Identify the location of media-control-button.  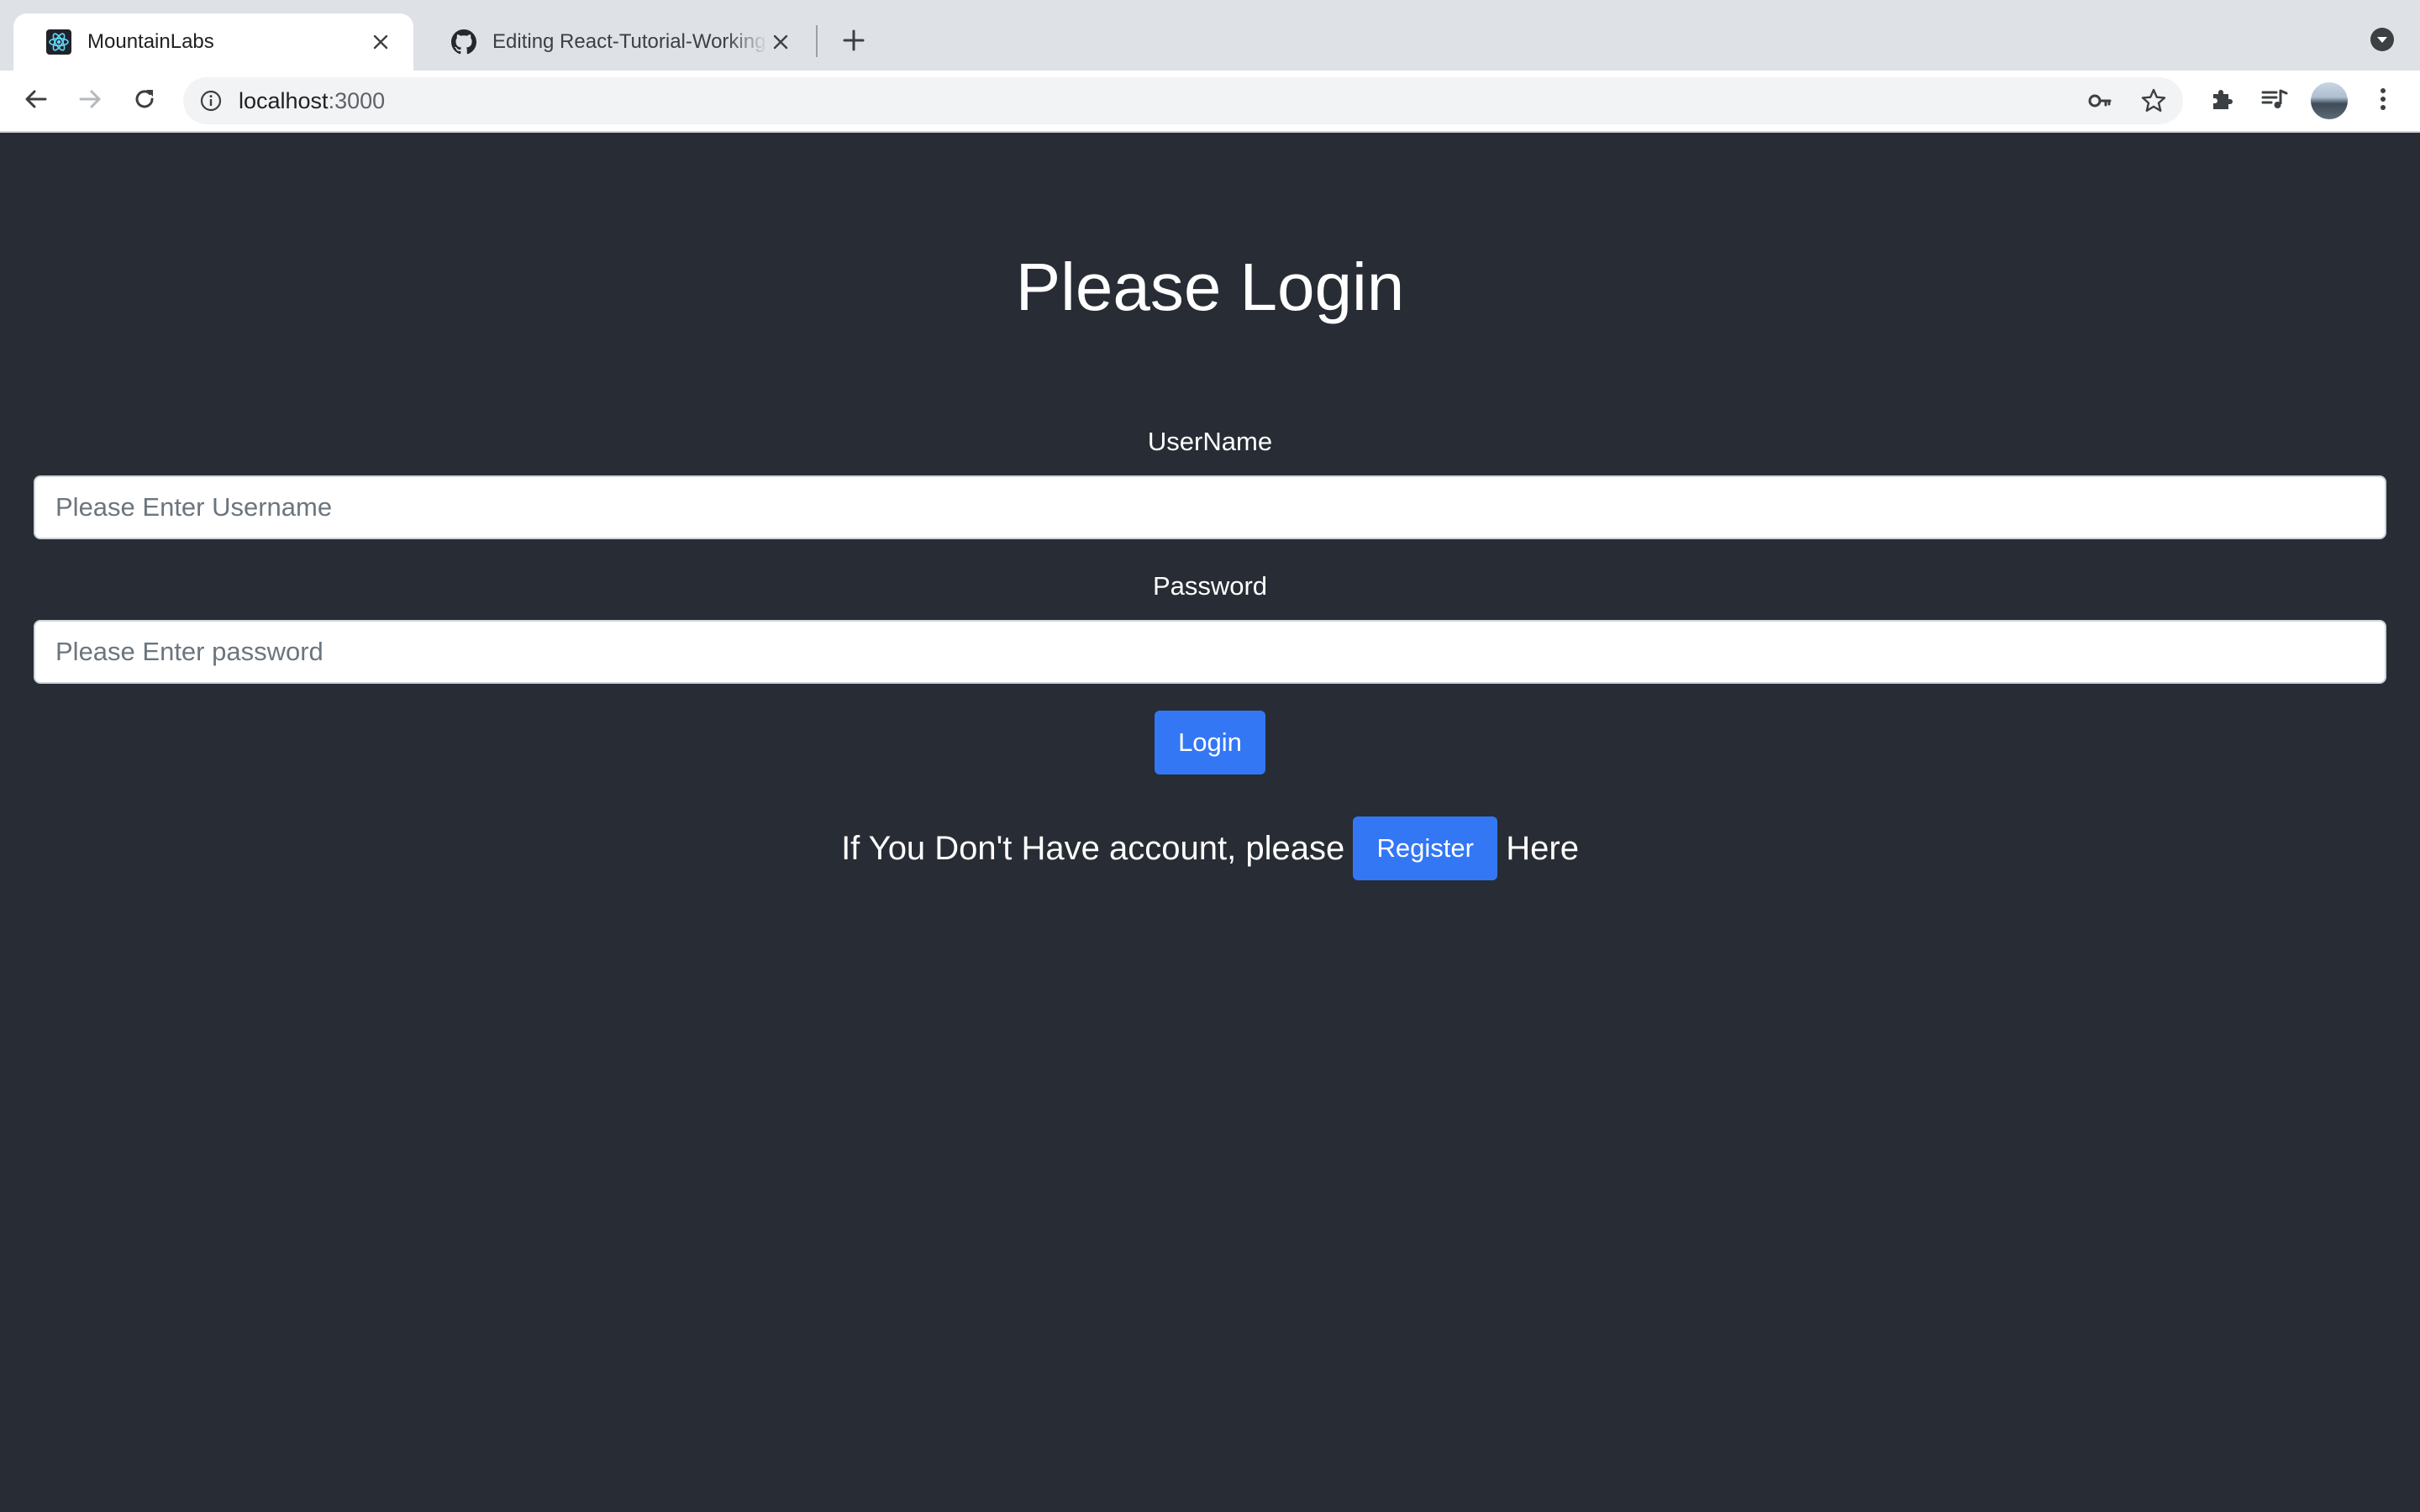
(2274, 100).